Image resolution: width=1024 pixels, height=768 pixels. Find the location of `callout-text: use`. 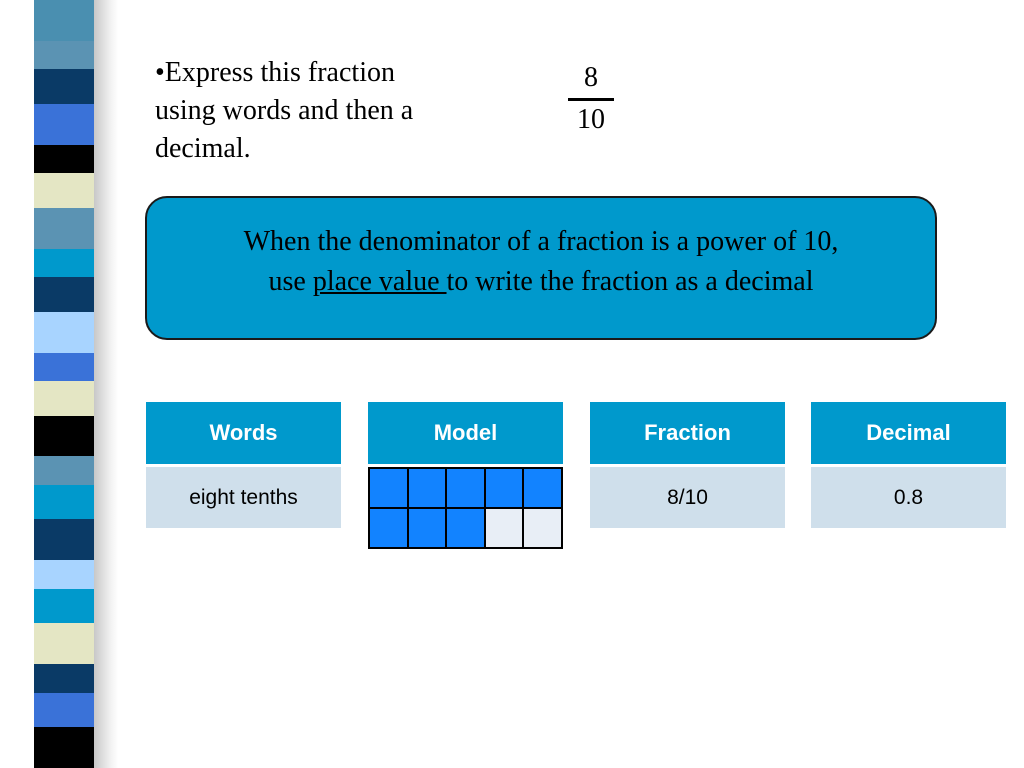

callout-text: use is located at coordinates (290, 281).